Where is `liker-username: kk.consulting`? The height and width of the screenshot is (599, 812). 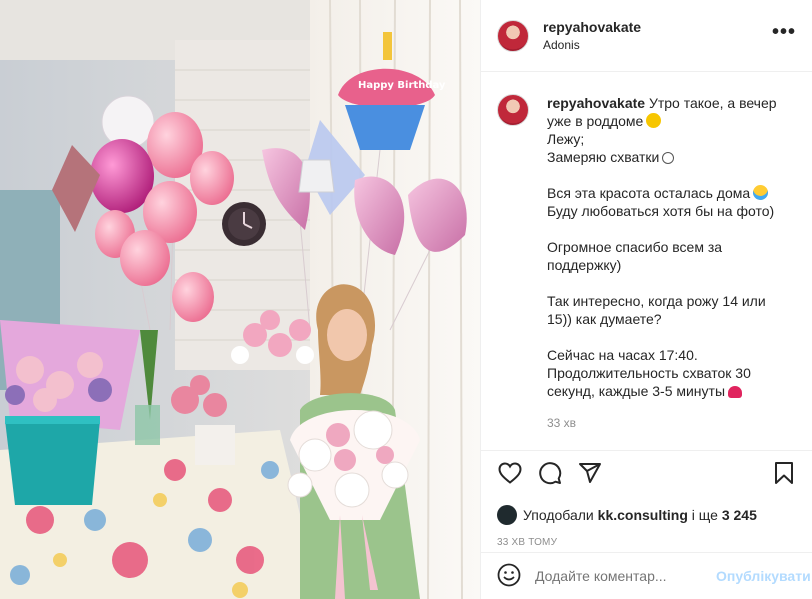 liker-username: kk.consulting is located at coordinates (643, 515).